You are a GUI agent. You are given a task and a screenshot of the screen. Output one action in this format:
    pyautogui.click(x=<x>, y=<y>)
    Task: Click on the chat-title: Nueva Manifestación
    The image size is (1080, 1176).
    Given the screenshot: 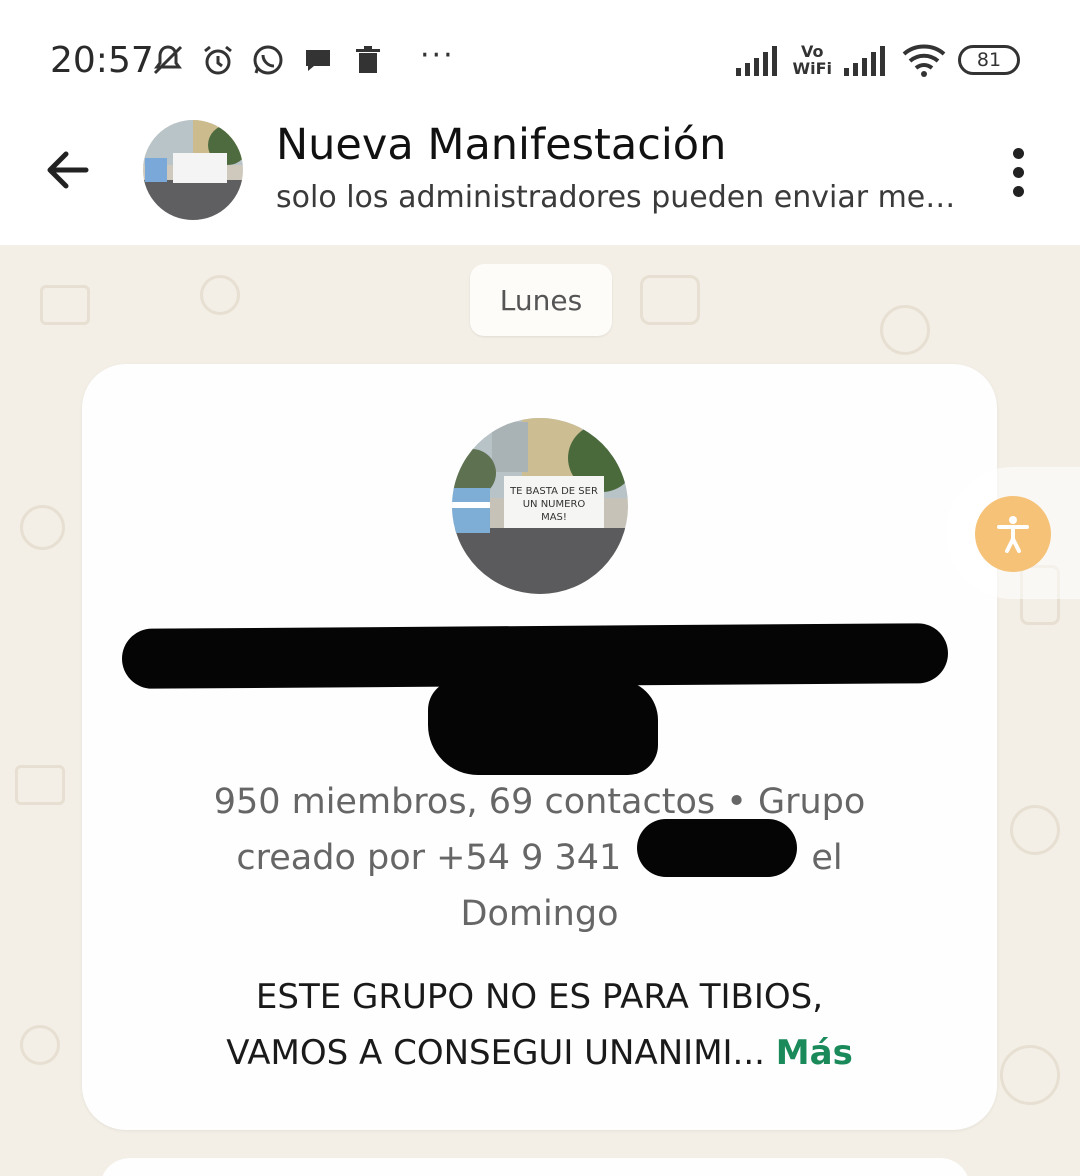 What is the action you would take?
    pyautogui.click(x=501, y=145)
    